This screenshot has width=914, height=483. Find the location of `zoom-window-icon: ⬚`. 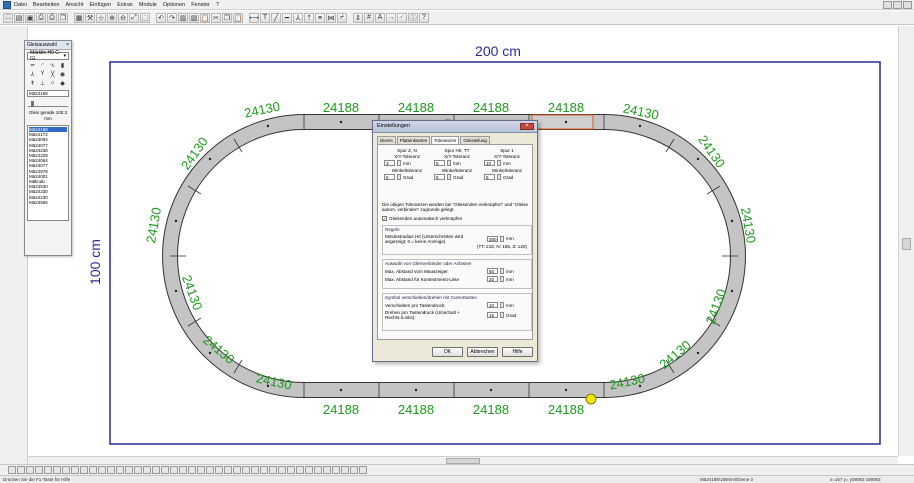

zoom-window-icon: ⬚ is located at coordinates (145, 17).